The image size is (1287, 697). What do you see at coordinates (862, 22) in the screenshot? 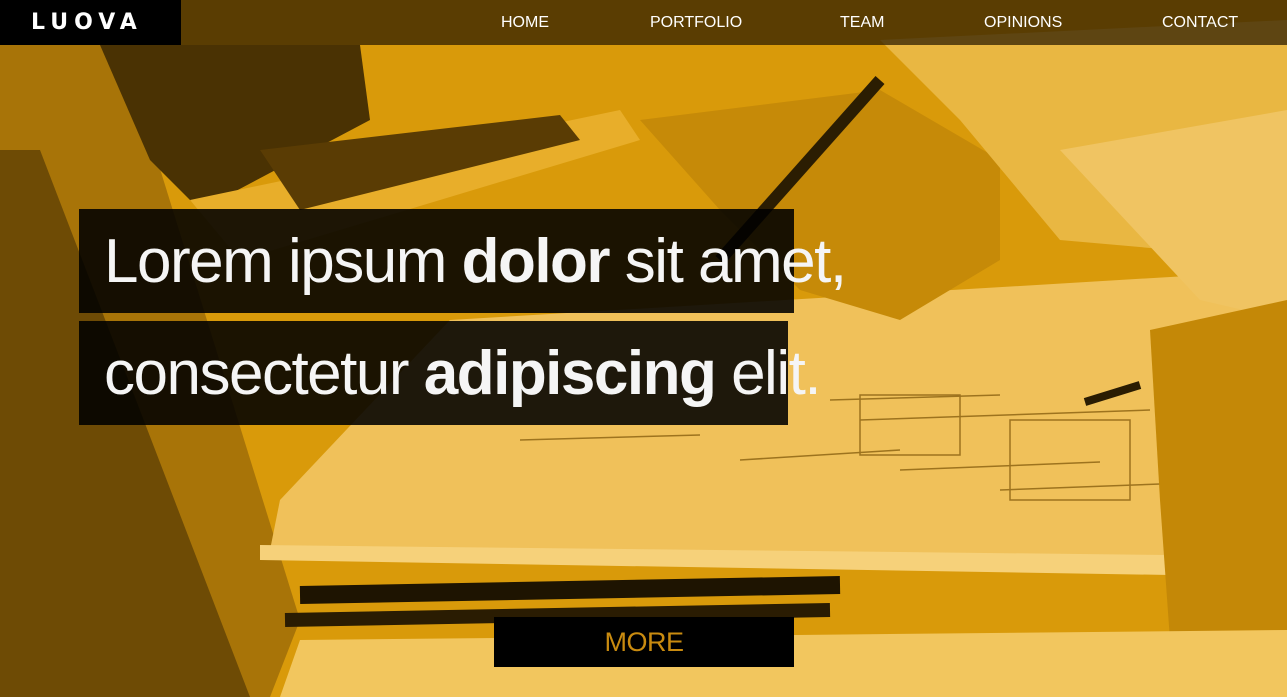
I see `nav-team-link: TEAM` at bounding box center [862, 22].